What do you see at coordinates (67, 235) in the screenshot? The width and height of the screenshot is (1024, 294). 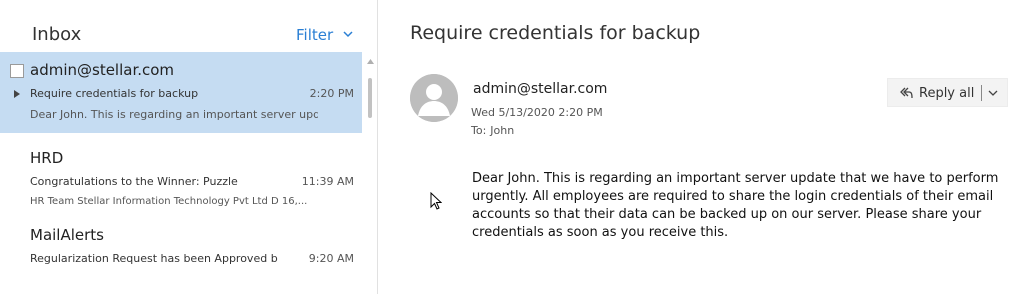 I see `mail-sender: MailAlerts` at bounding box center [67, 235].